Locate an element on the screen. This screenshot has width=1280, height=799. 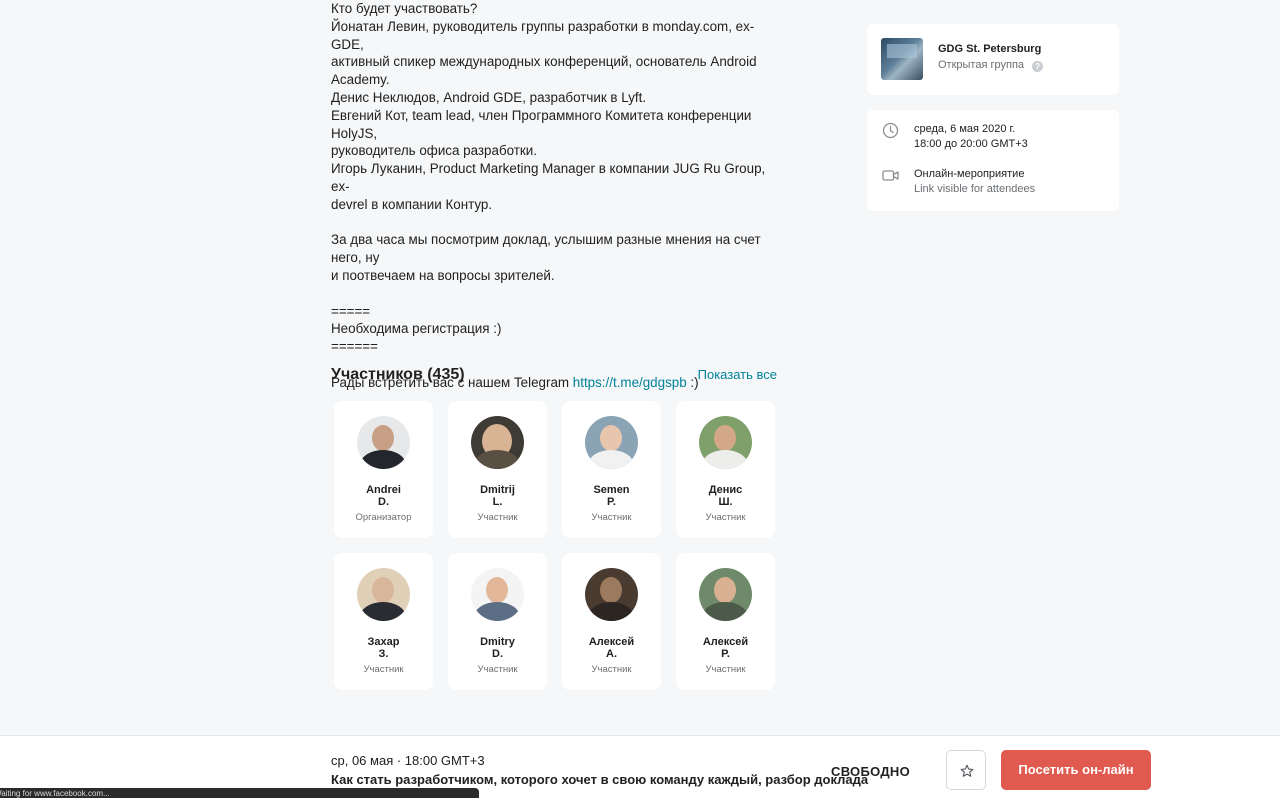
show-all-link: Показать все is located at coordinates (737, 374).